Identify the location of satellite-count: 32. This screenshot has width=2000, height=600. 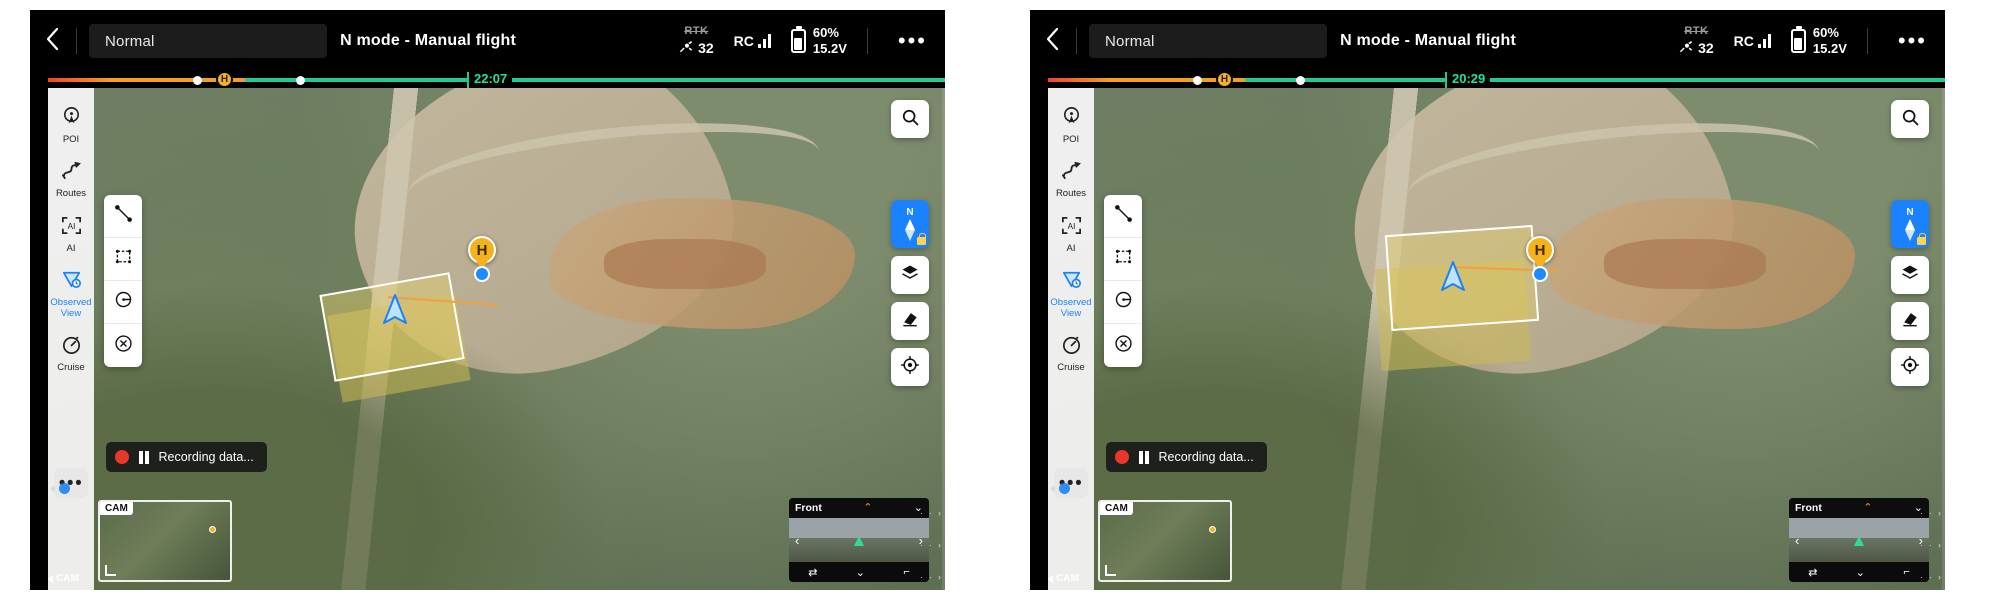
(1706, 48).